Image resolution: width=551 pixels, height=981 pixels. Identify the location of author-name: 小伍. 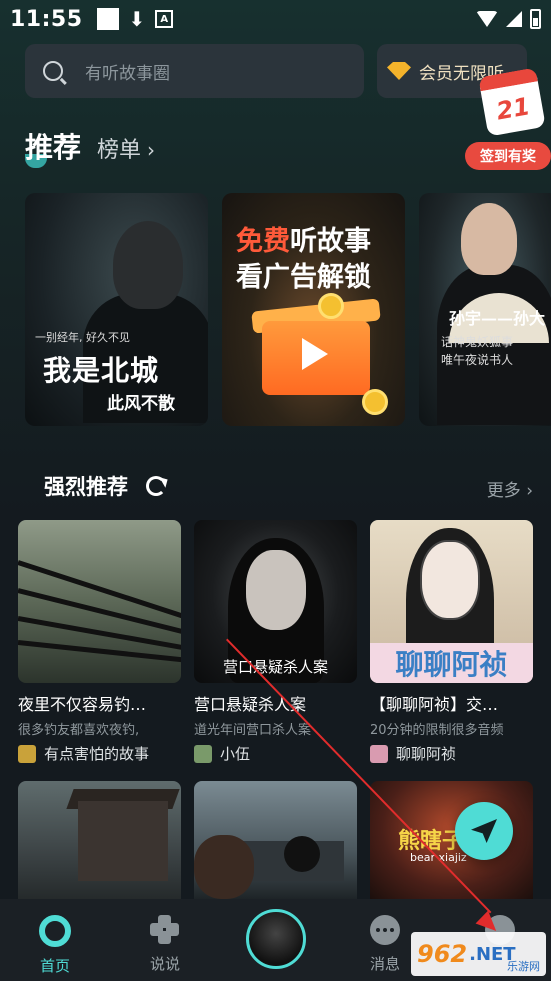
(235, 754).